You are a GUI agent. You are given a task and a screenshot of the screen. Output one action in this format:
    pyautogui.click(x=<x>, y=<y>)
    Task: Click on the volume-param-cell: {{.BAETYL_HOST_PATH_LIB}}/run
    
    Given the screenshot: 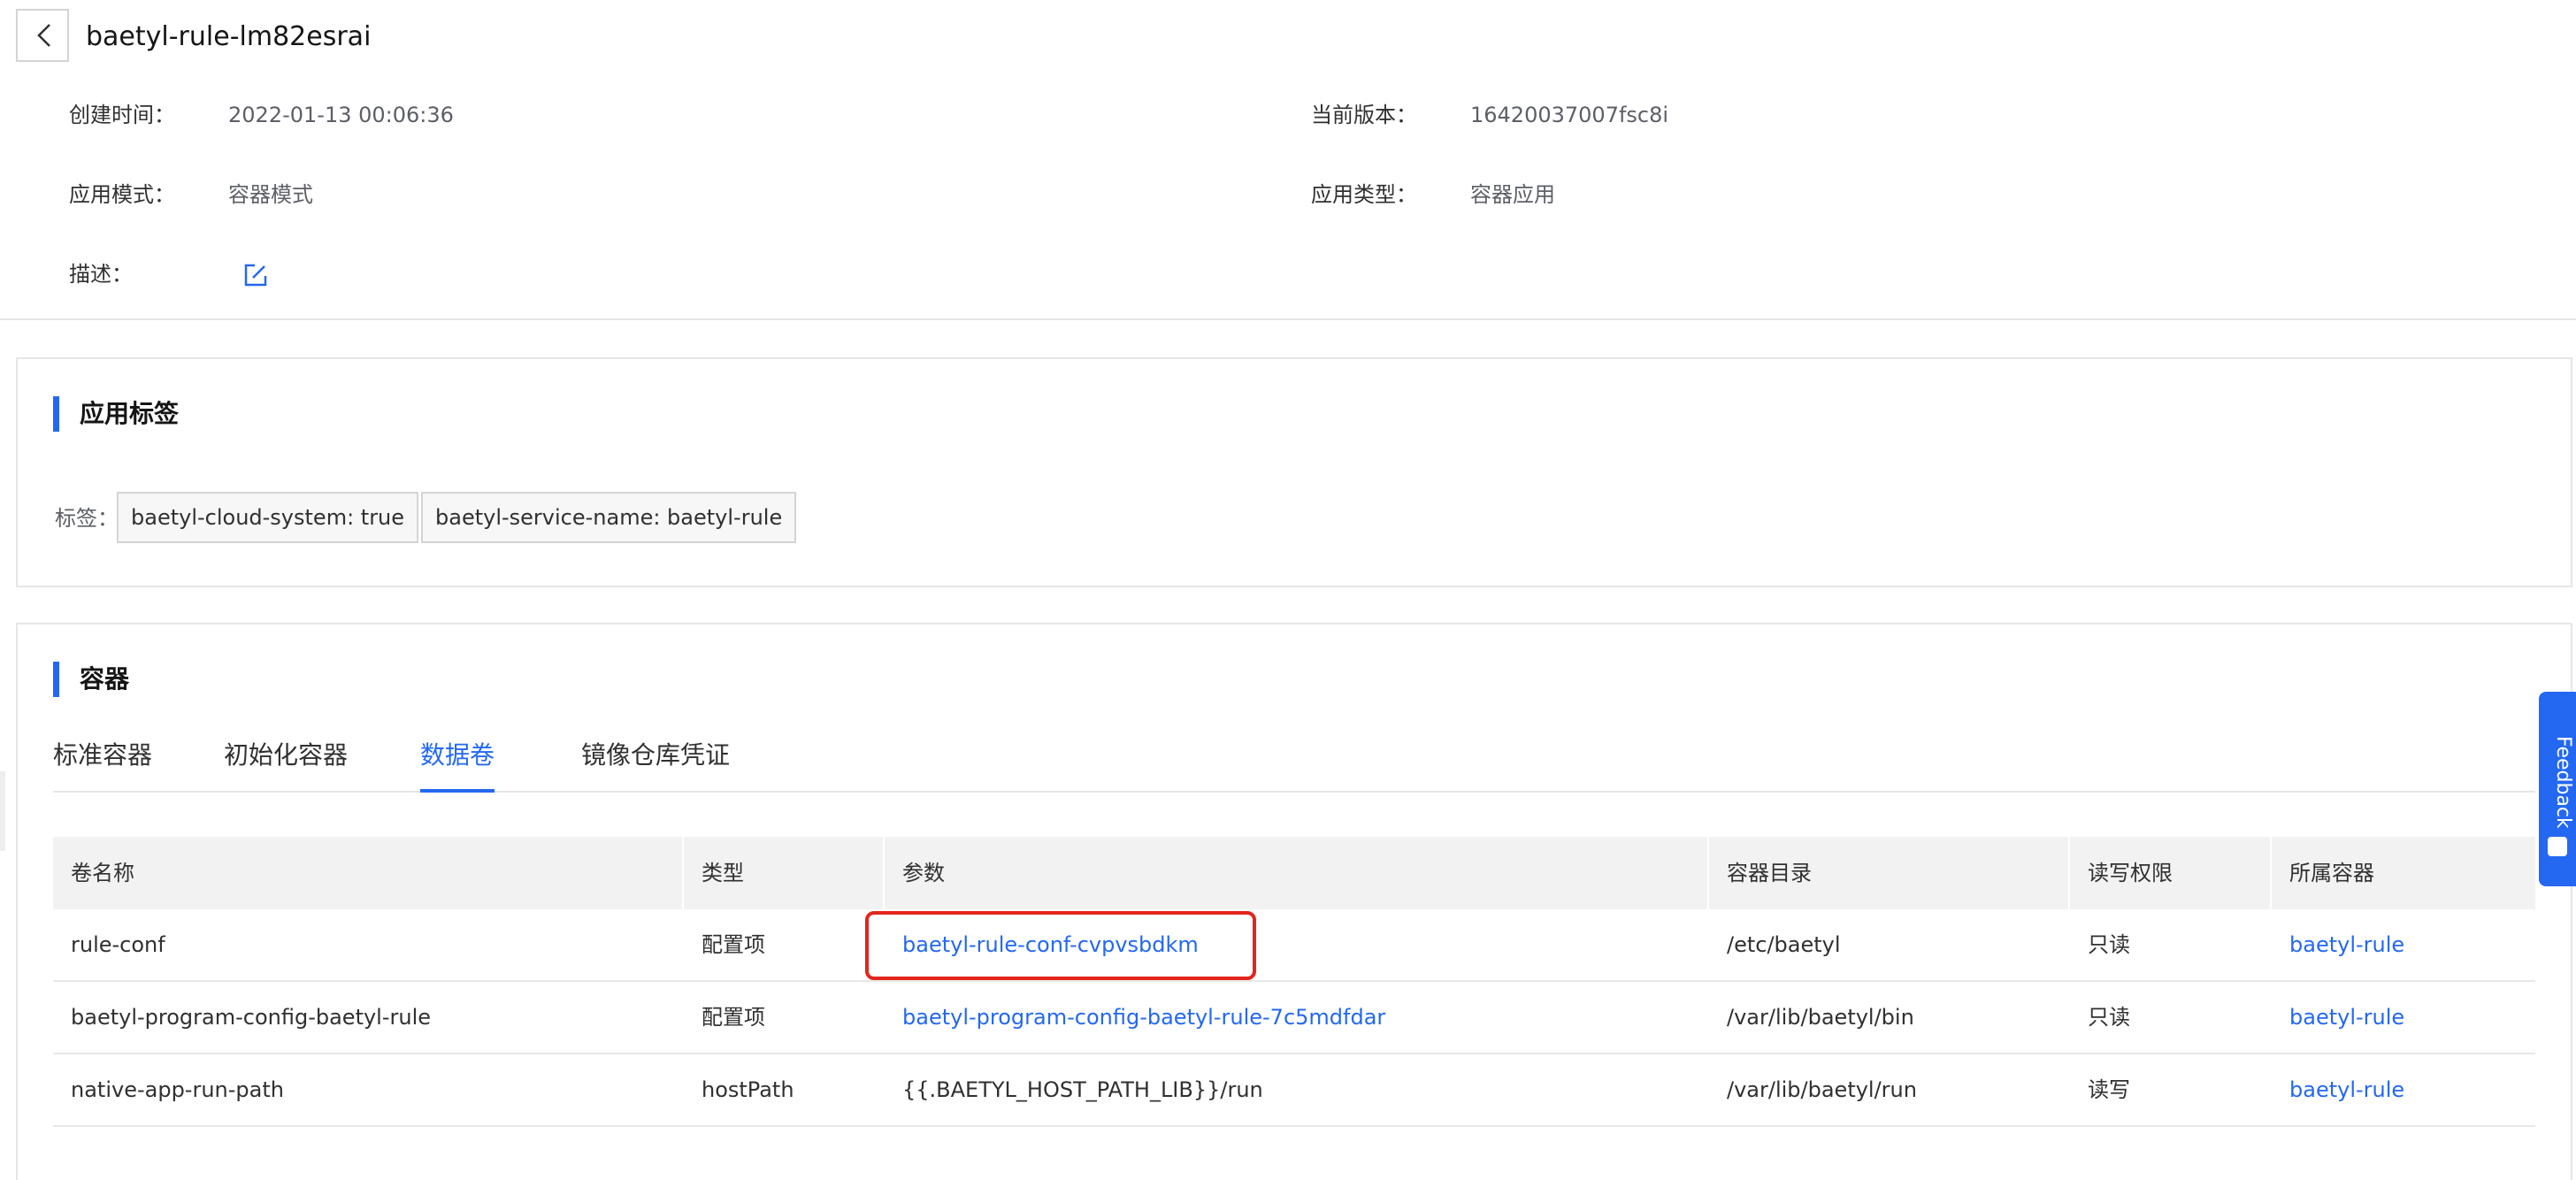 What is the action you would take?
    pyautogui.click(x=1082, y=1090)
    